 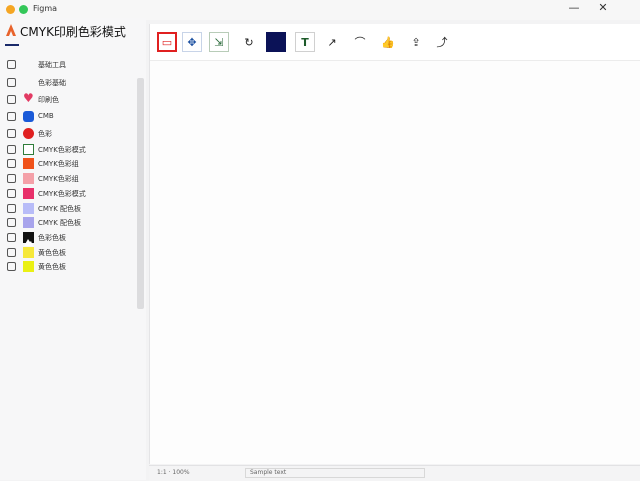 What do you see at coordinates (45, 134) in the screenshot?
I see `sidebar-item-label: 色彩` at bounding box center [45, 134].